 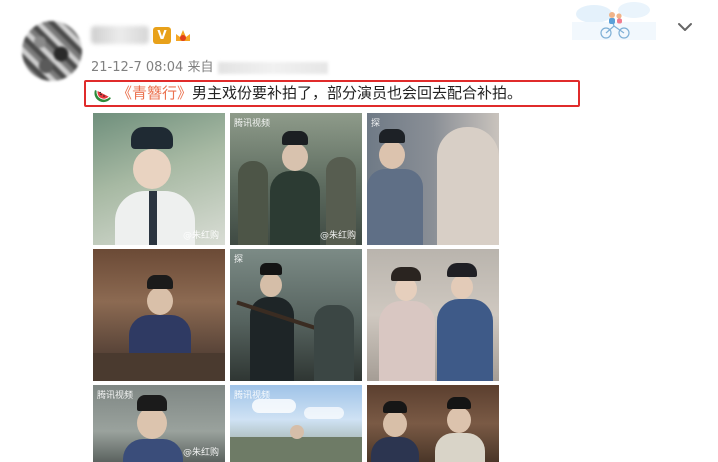 I want to click on post-image-1: @朱红购, so click(x=159, y=179).